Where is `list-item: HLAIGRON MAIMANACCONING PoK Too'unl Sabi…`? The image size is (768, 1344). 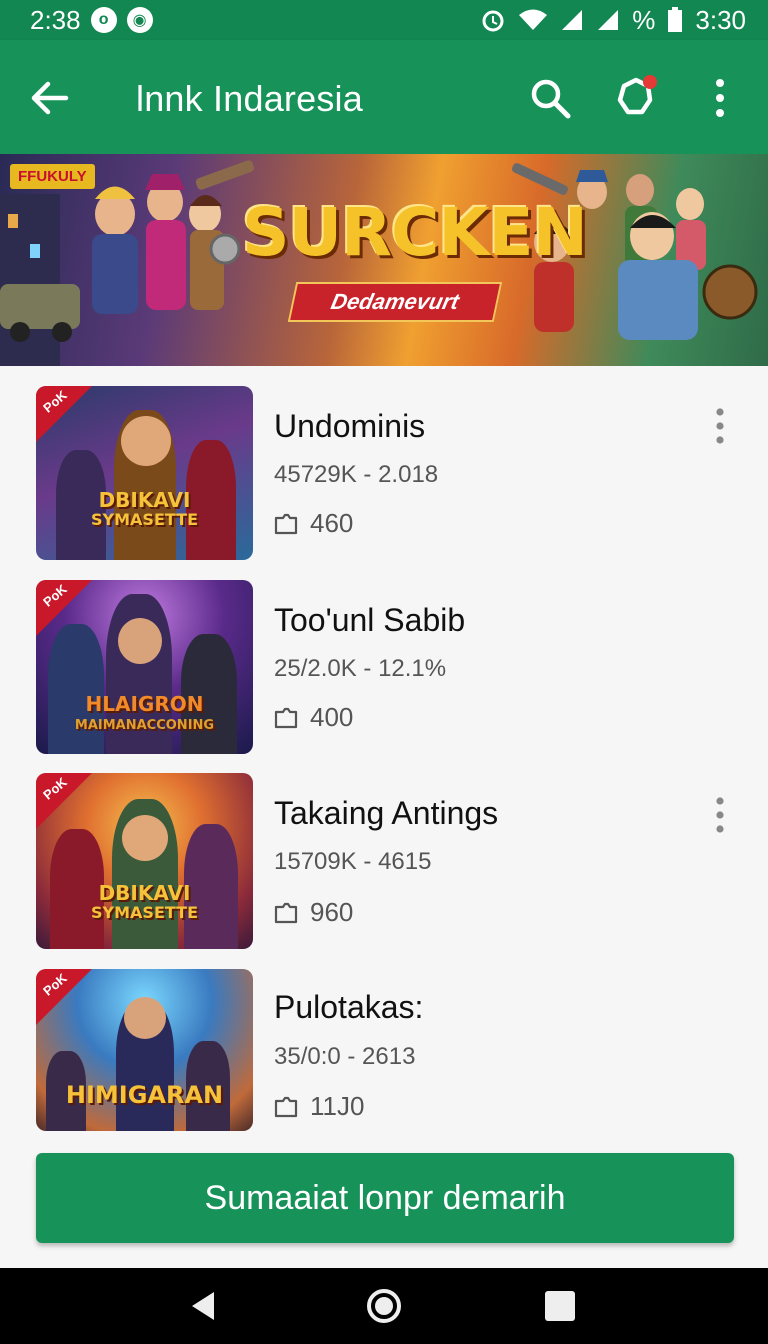
list-item: HLAIGRON MAIMANACCONING PoK Too'unl Sabi… is located at coordinates (384, 668).